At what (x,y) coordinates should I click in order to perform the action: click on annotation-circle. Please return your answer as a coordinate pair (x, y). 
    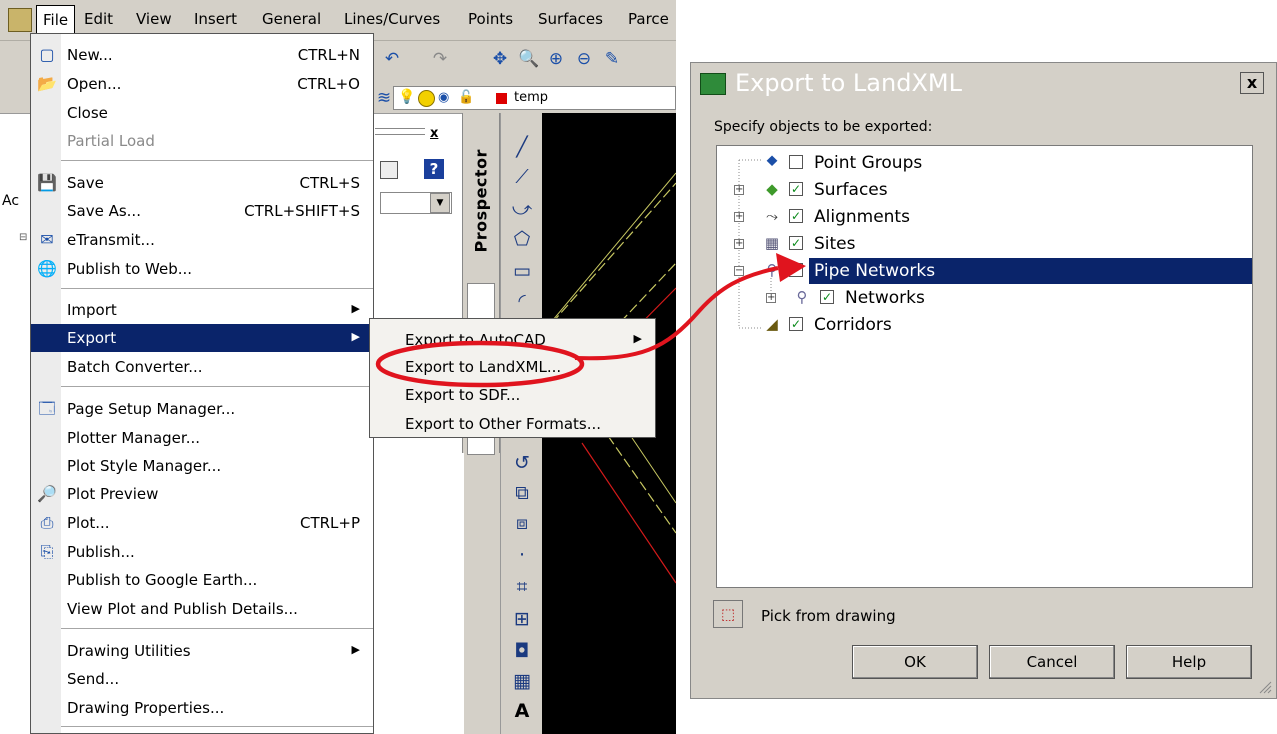
    Looking at the image, I should click on (480, 364).